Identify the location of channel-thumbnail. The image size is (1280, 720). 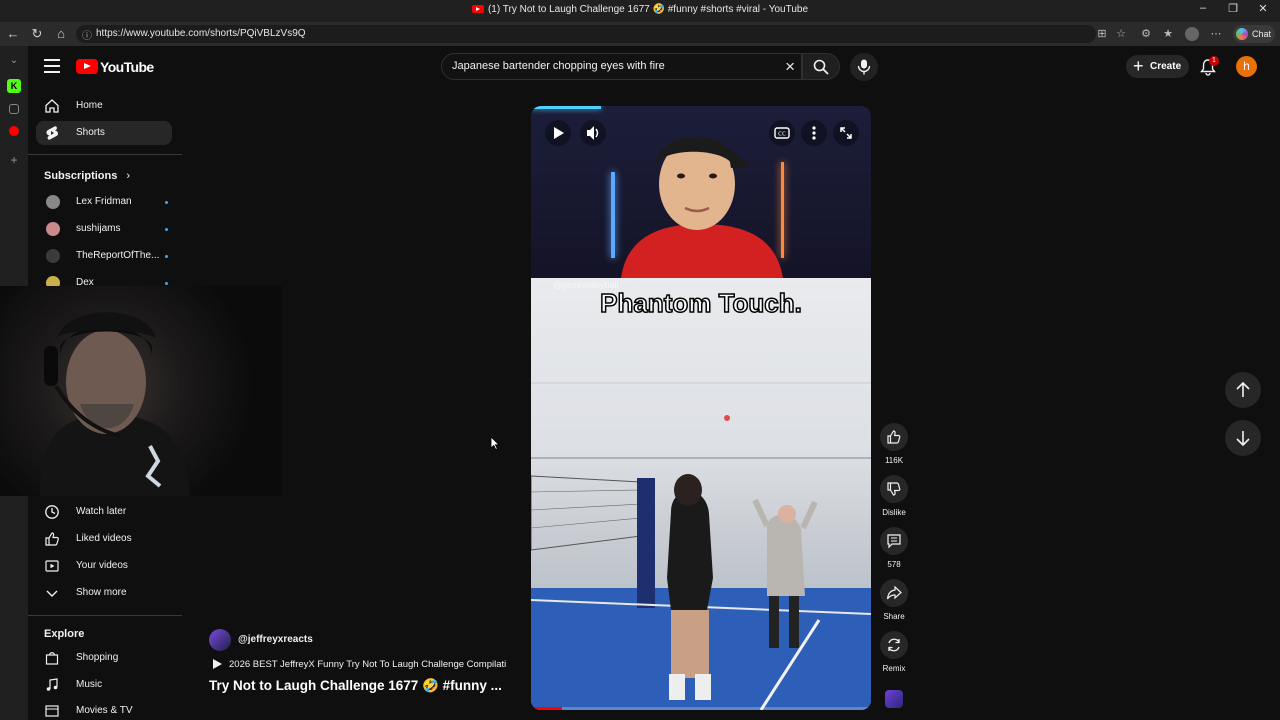
(894, 699).